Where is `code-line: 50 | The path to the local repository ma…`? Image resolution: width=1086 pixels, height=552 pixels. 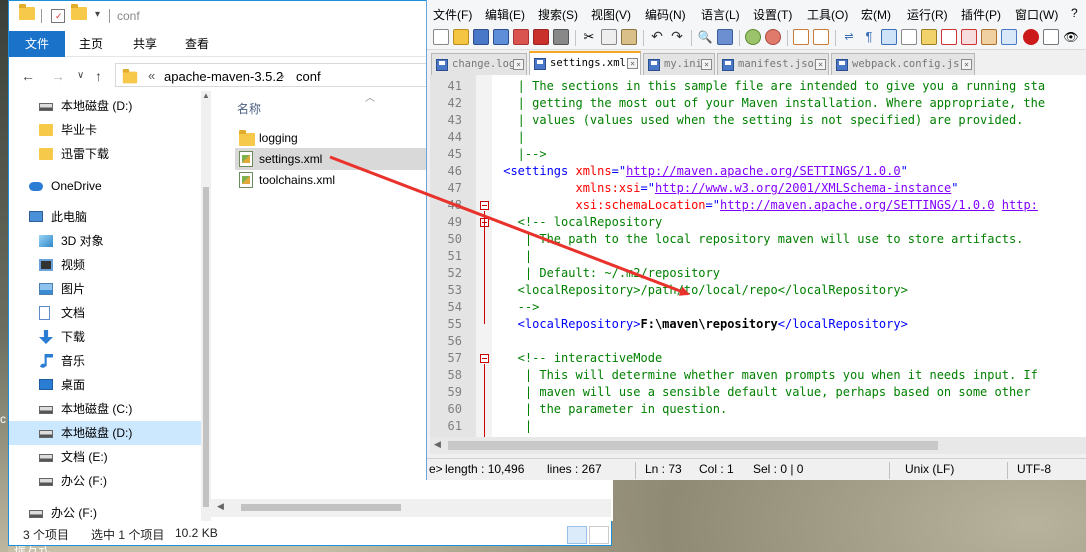 code-line: 50 | The path to the local repository ma… is located at coordinates (758, 239).